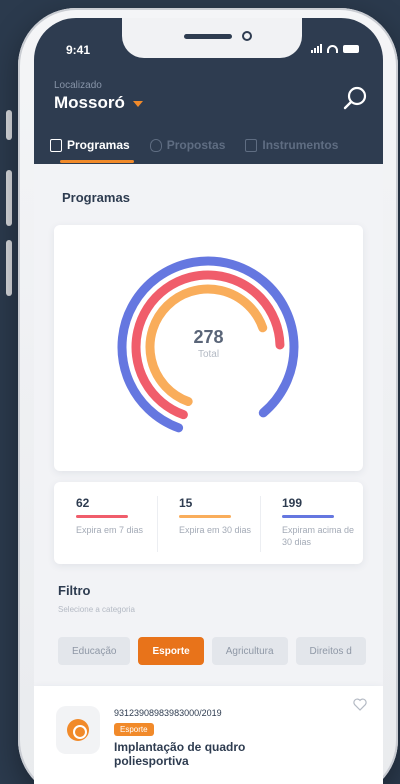 This screenshot has width=400, height=784. I want to click on chip-esporte: Esporte, so click(171, 651).